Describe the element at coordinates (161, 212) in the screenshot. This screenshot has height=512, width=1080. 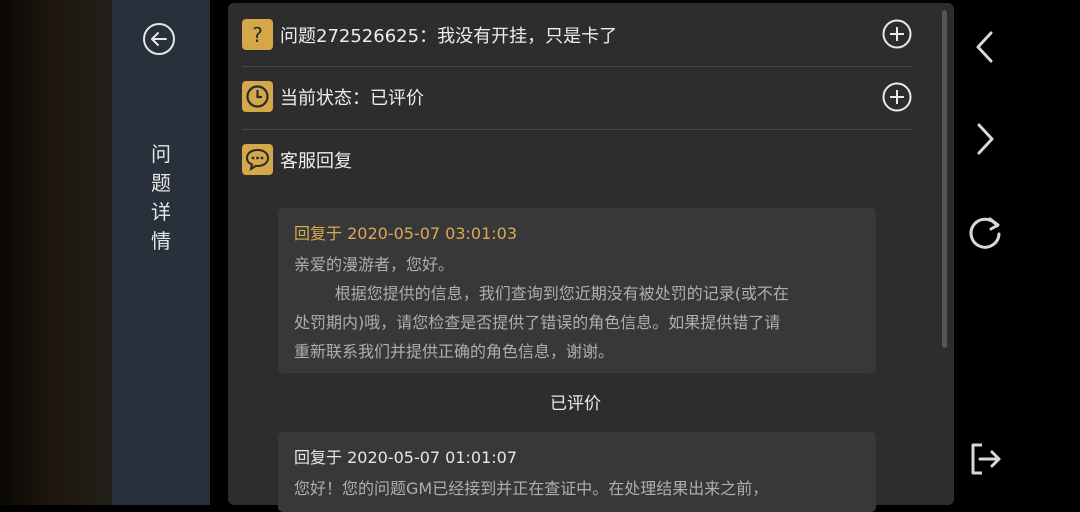
I see `page-title-char: 详` at that location.